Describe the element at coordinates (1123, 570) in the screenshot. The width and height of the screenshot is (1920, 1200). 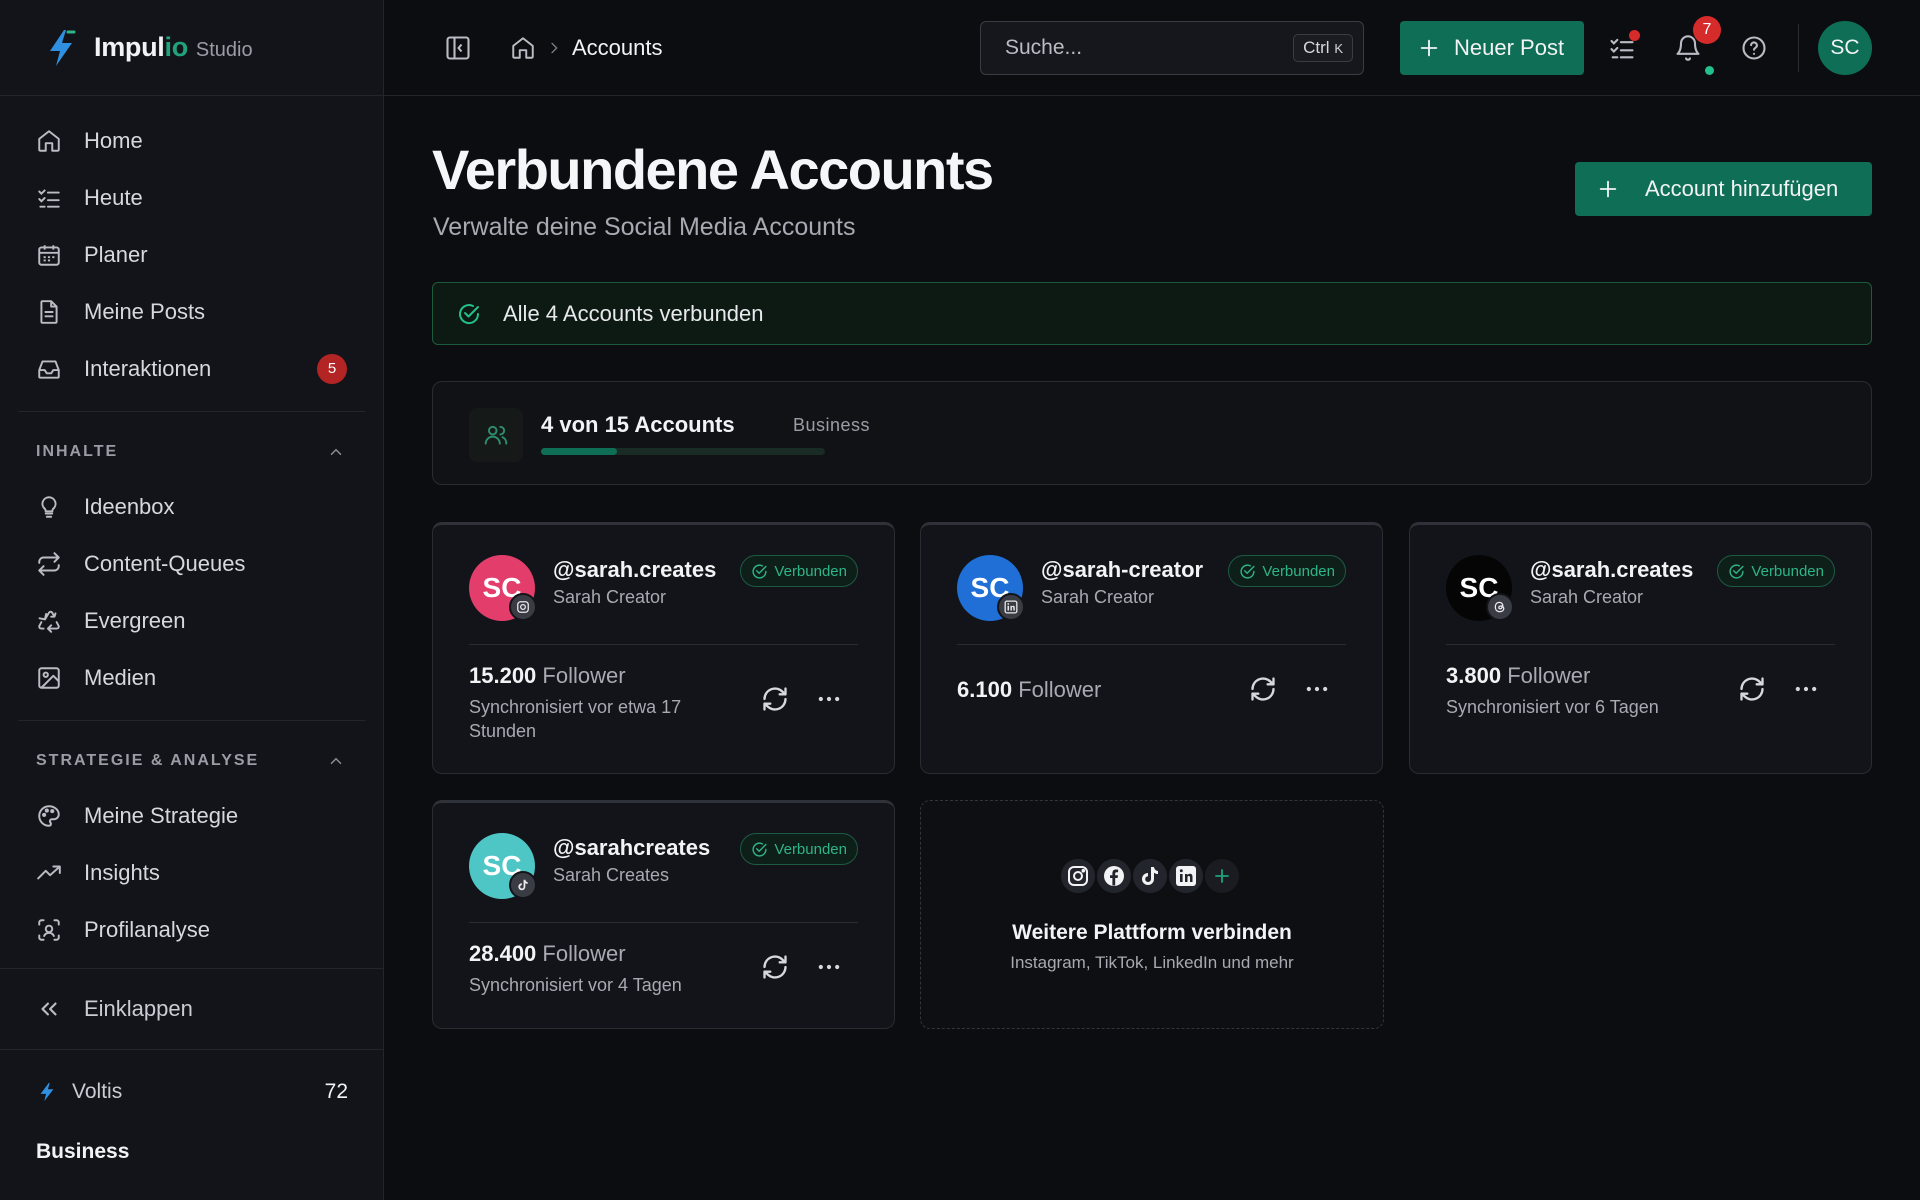
I see `account-handle: @sarah-creator` at that location.